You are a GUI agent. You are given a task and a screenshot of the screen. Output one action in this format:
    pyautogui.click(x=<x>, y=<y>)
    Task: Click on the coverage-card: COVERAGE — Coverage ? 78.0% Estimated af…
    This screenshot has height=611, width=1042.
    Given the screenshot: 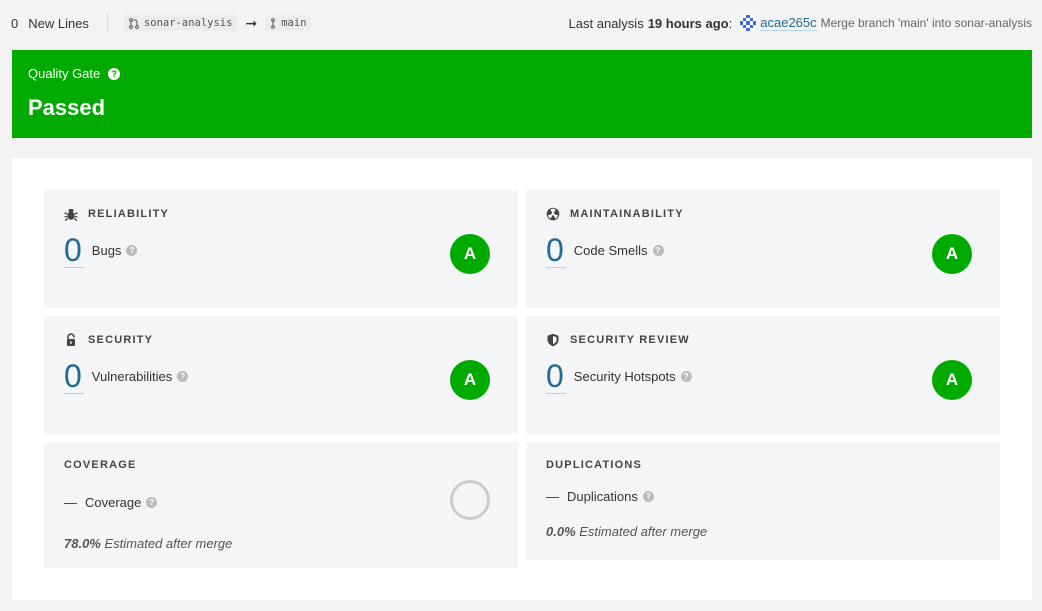 What is the action you would take?
    pyautogui.click(x=281, y=505)
    